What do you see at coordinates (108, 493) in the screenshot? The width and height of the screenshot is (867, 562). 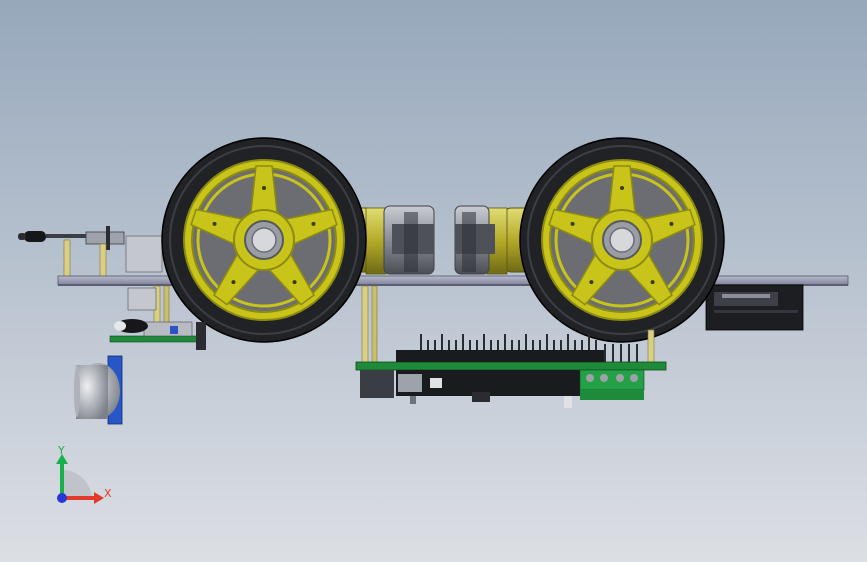 I see `x-axis-label: X` at bounding box center [108, 493].